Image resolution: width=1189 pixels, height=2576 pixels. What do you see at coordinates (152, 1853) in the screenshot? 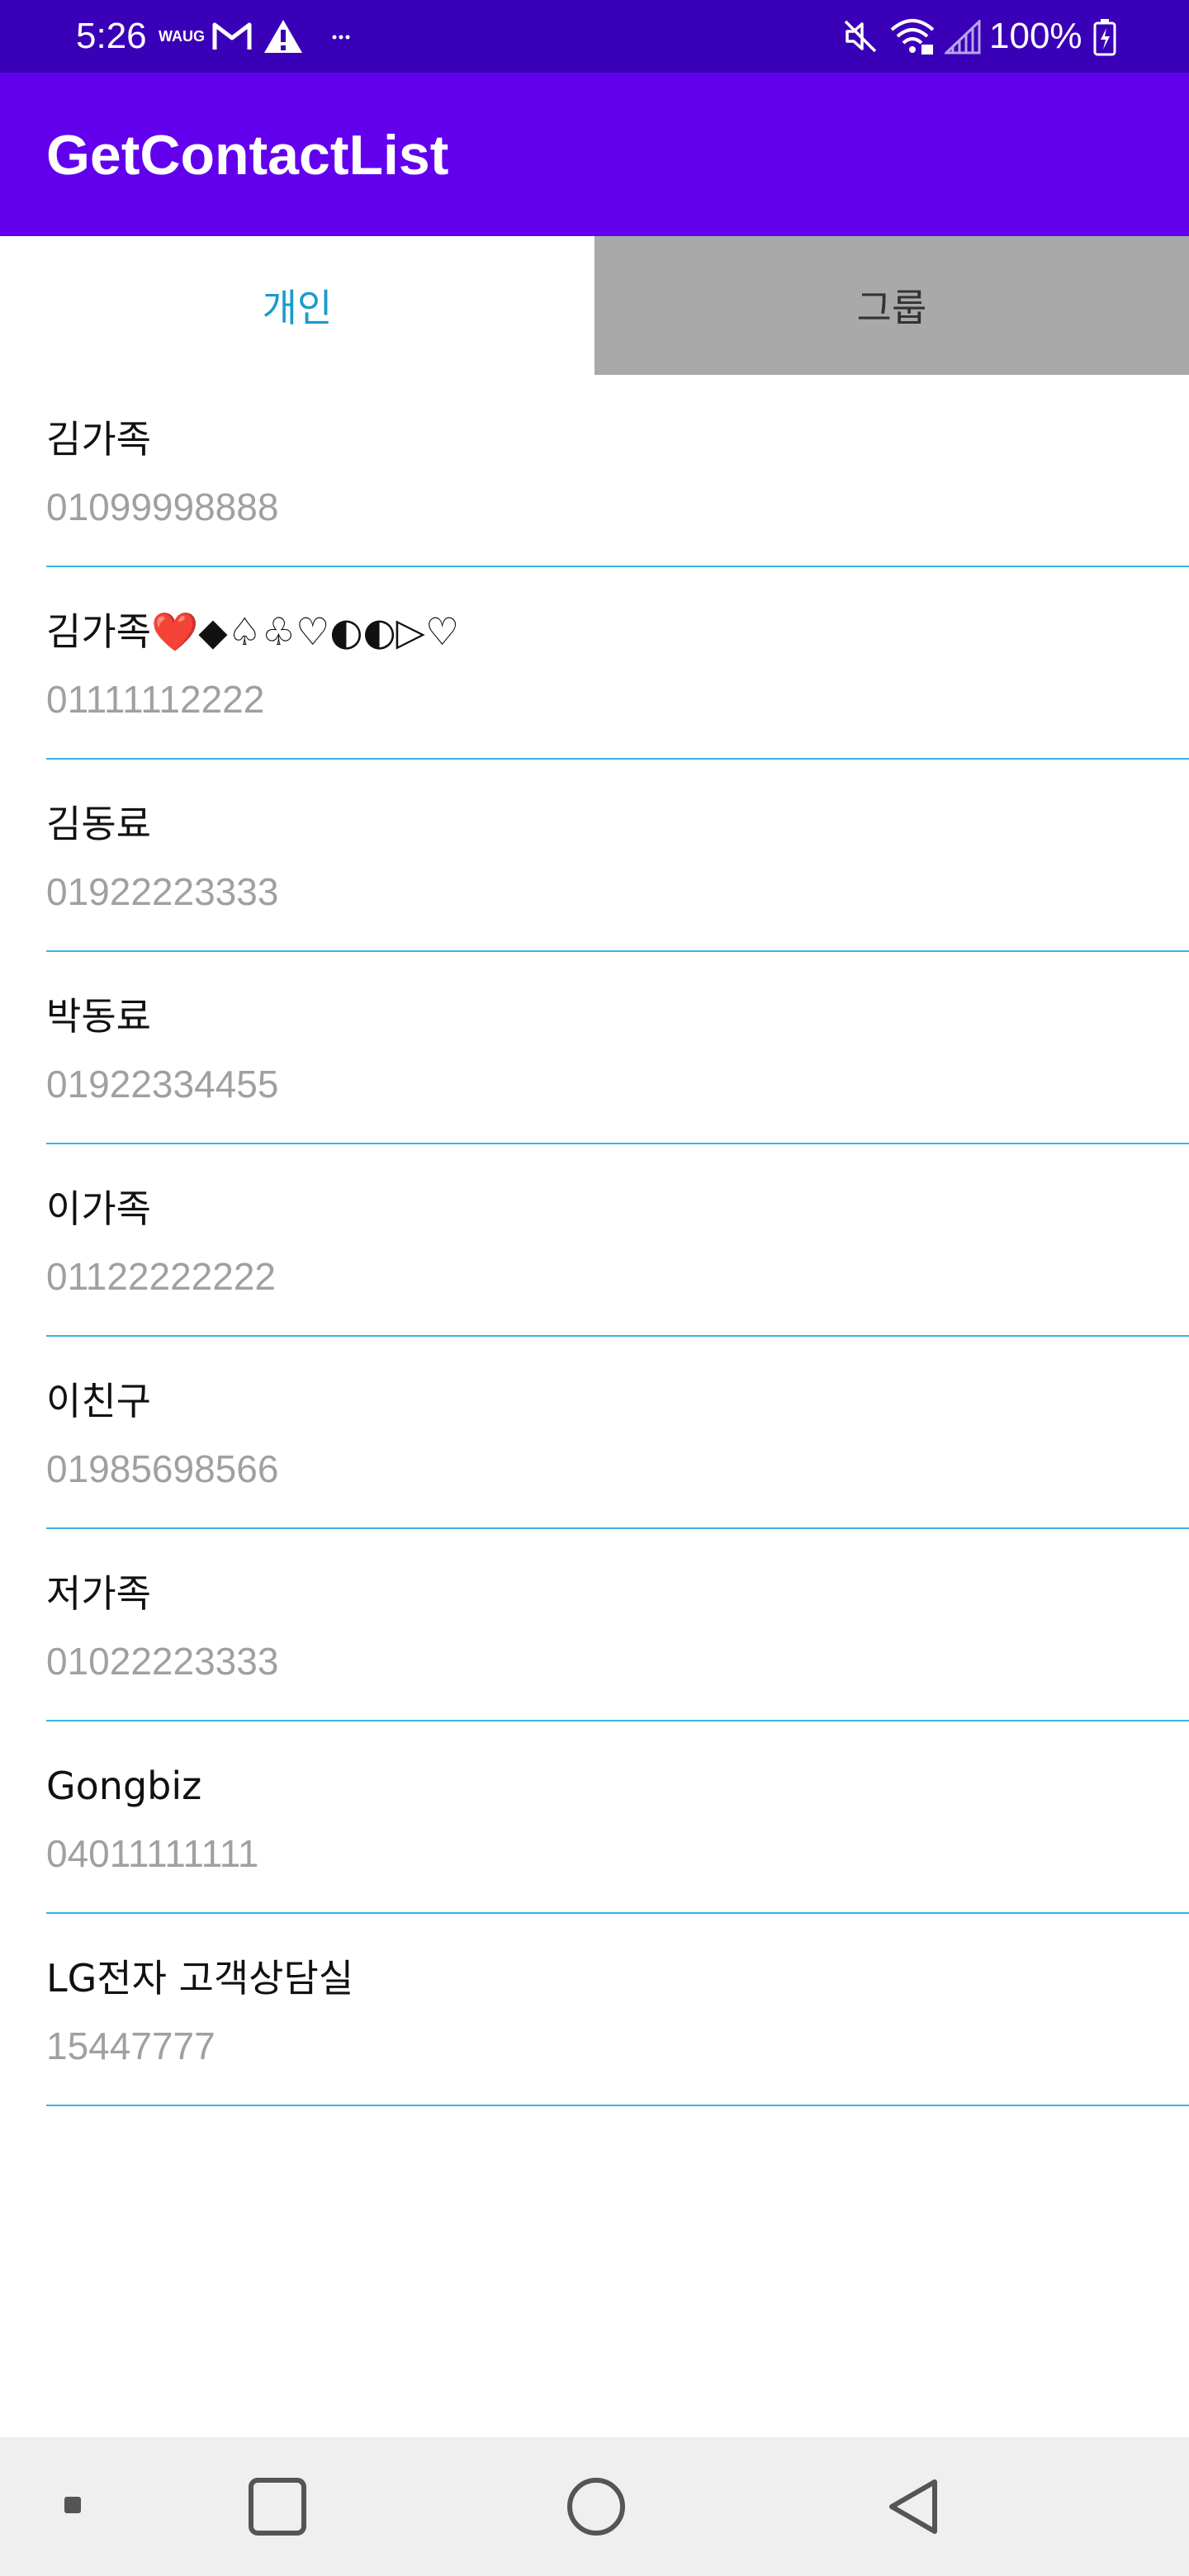
I see `contact-phone: 04011111111` at bounding box center [152, 1853].